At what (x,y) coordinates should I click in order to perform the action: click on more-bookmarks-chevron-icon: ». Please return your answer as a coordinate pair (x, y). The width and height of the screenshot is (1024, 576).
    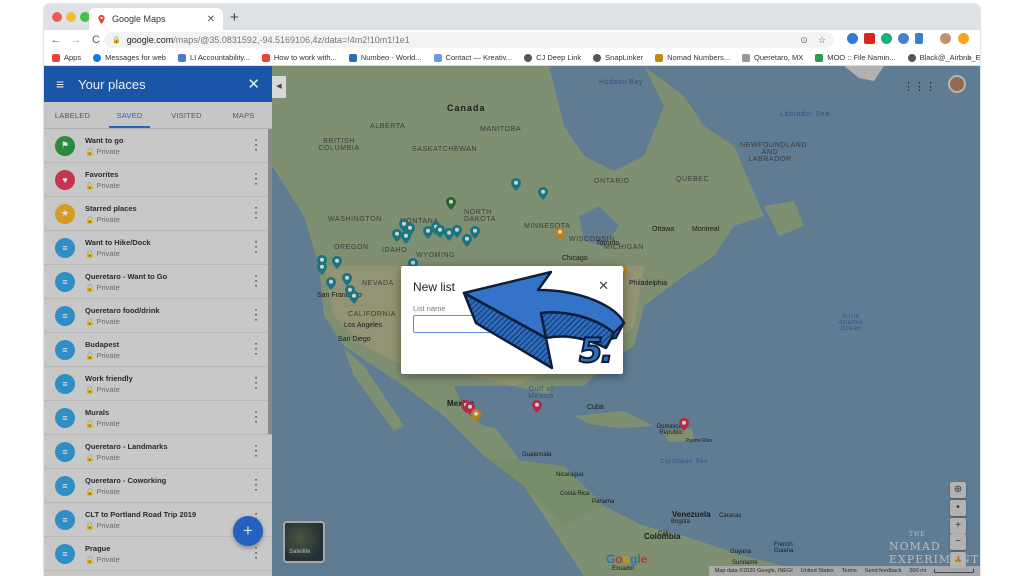
    Looking at the image, I should click on (970, 57).